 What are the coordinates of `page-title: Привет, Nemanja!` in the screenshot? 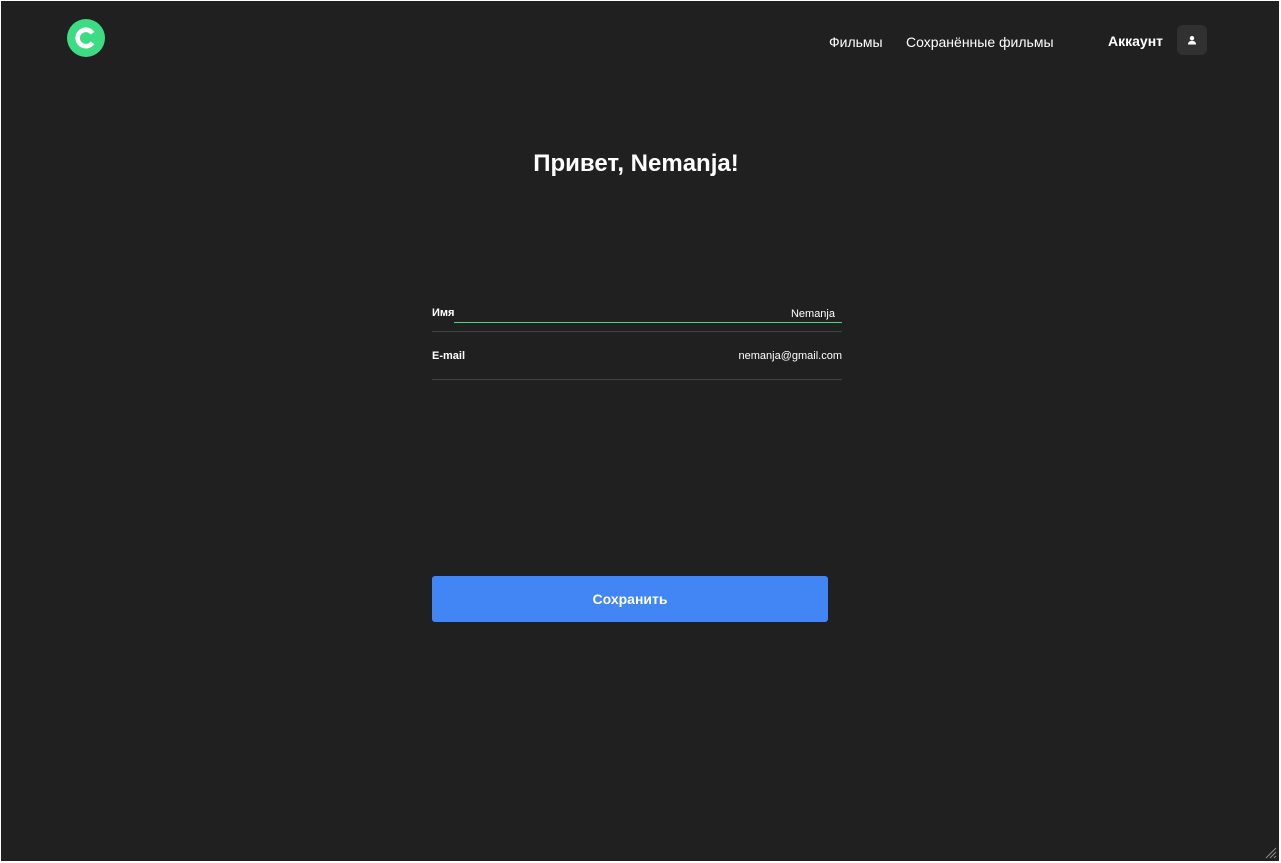 It's located at (636, 163).